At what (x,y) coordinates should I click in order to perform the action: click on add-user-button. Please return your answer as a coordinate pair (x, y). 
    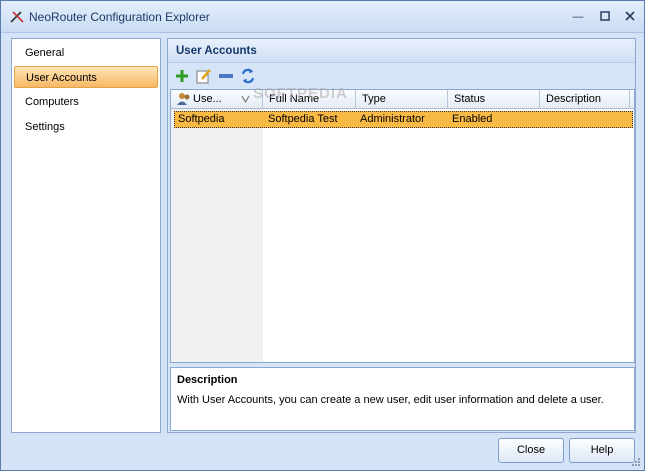
    Looking at the image, I should click on (182, 76).